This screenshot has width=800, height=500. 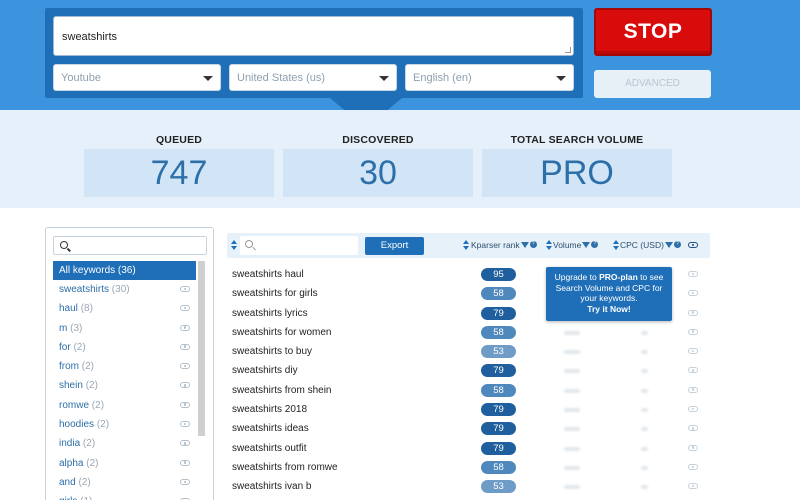 What do you see at coordinates (124, 424) in the screenshot?
I see `sidebar-item: hoodies (2)` at bounding box center [124, 424].